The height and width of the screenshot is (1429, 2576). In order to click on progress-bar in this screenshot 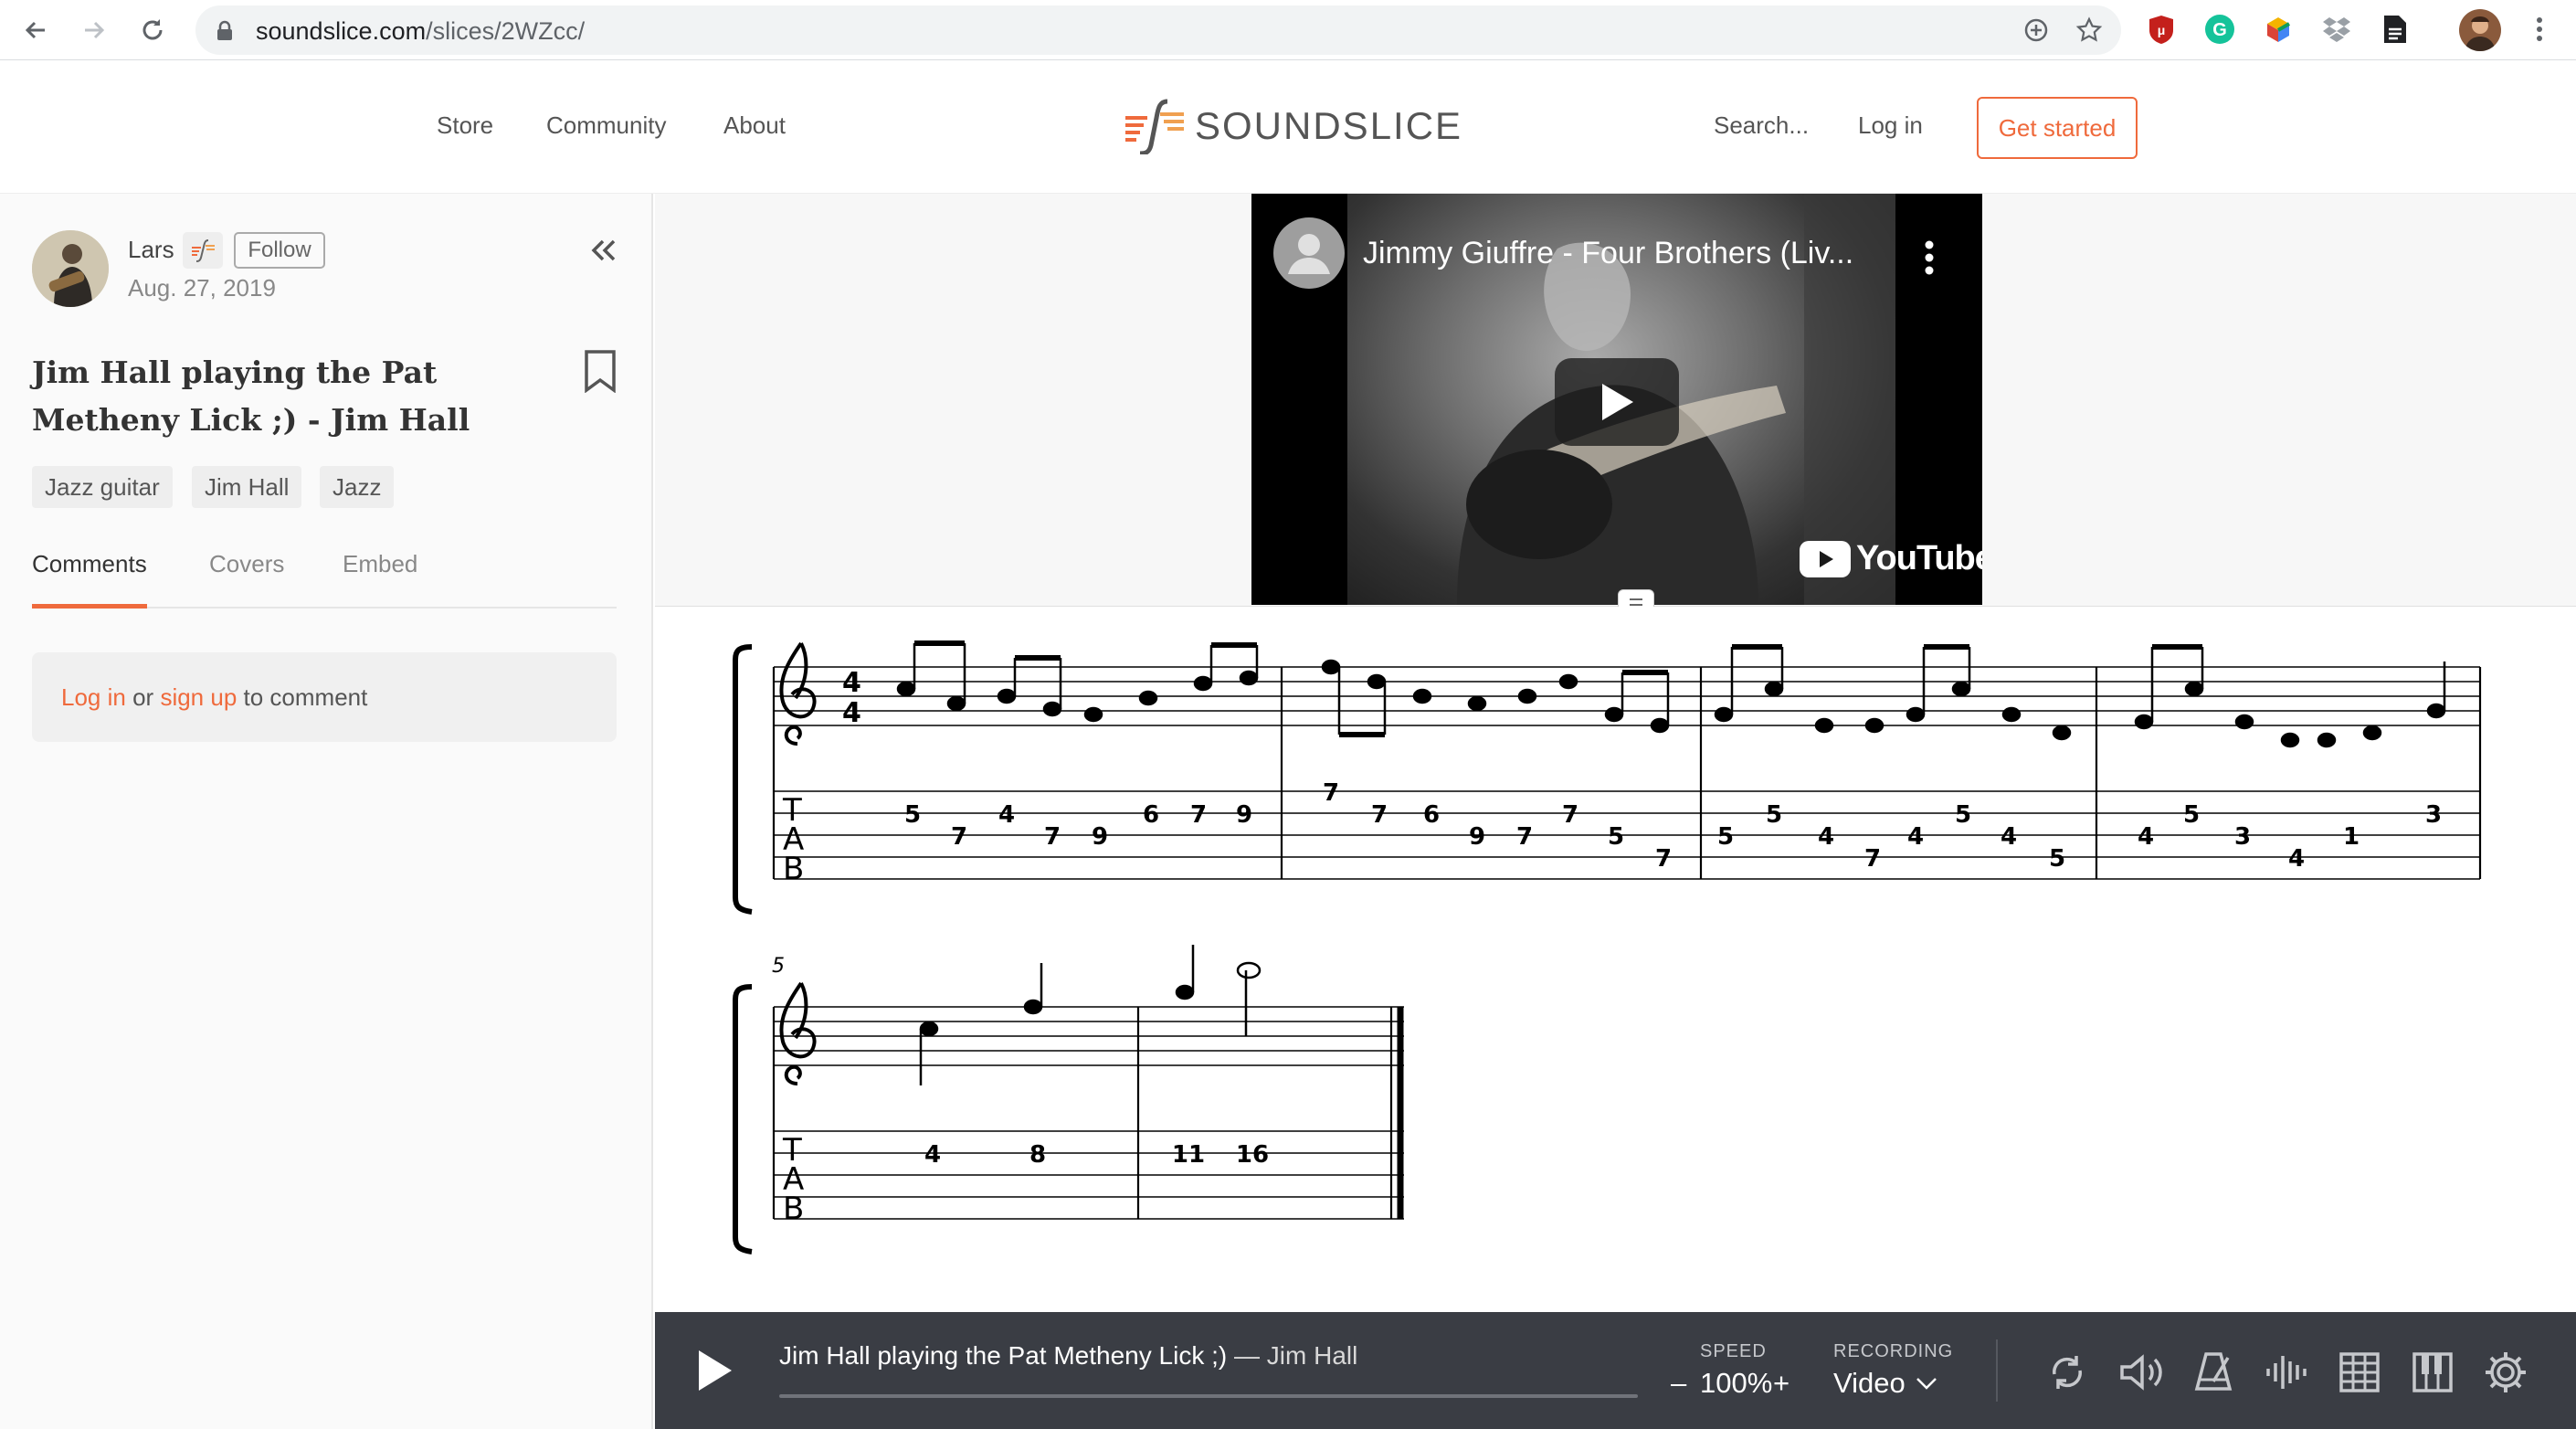, I will do `click(1208, 1396)`.